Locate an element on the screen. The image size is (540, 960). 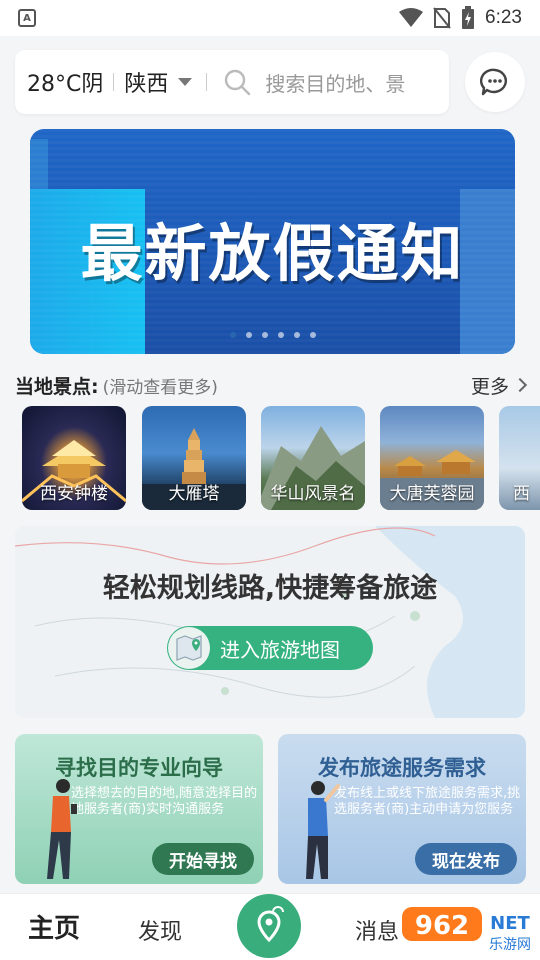
spot-label: 大唐芙蓉园 is located at coordinates (432, 494).